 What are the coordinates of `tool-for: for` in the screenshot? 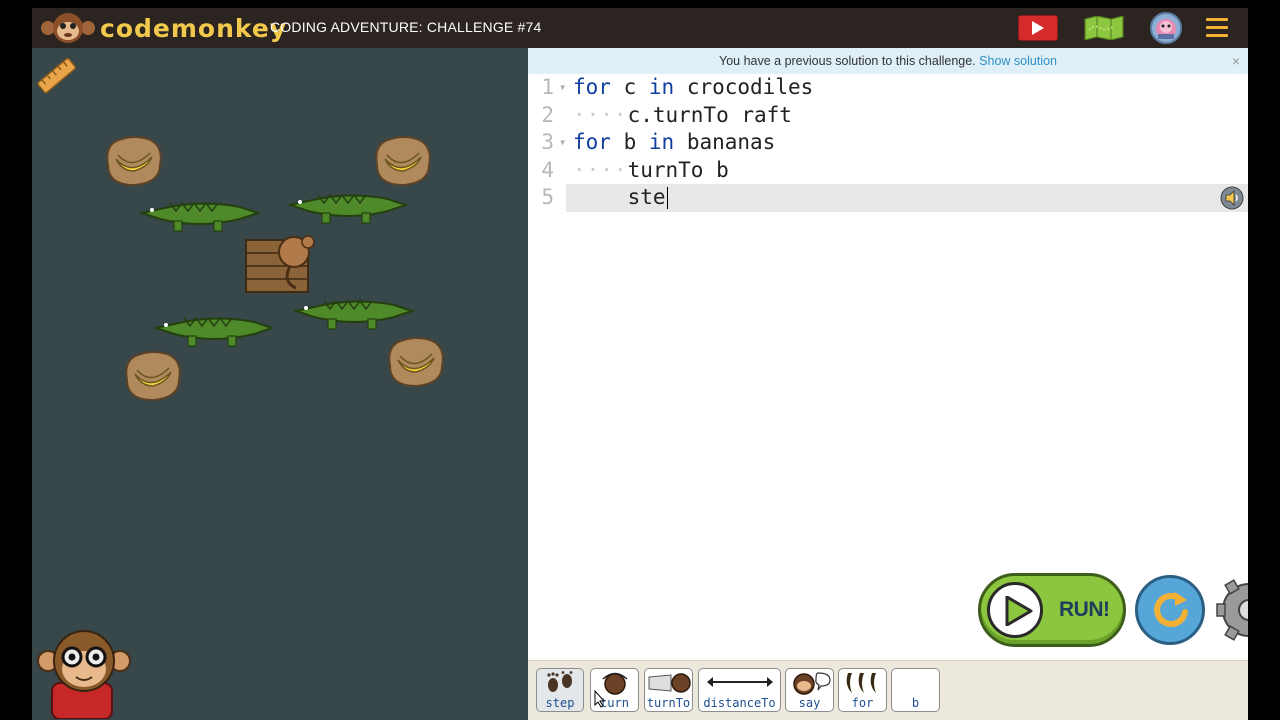 It's located at (862, 690).